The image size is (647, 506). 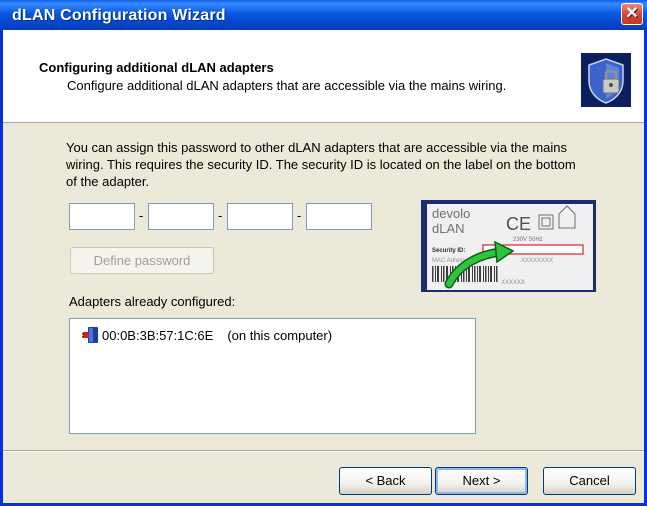 What do you see at coordinates (606, 80) in the screenshot?
I see `security-lock-icon` at bounding box center [606, 80].